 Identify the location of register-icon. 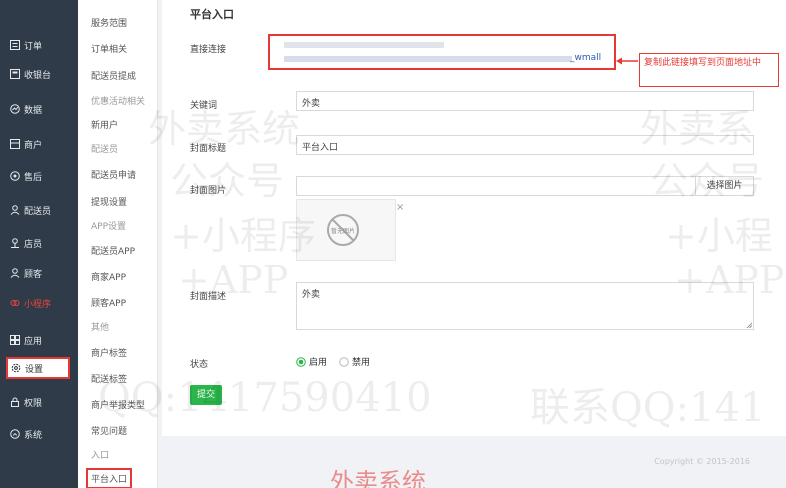
(14, 74).